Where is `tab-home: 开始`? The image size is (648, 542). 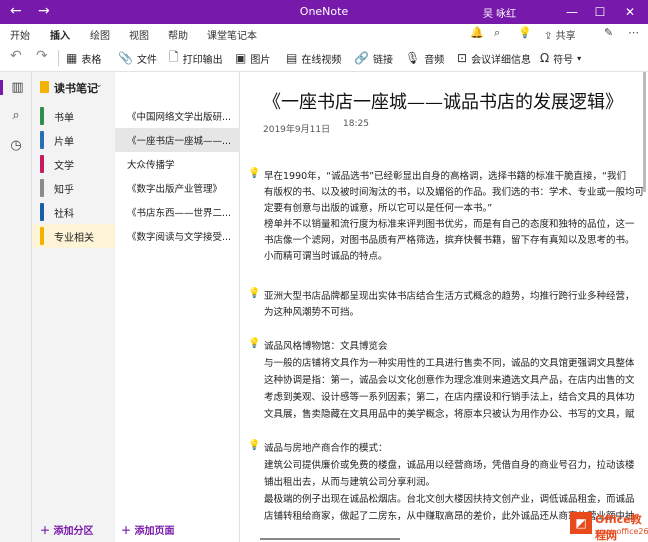 tab-home: 开始 is located at coordinates (20, 34).